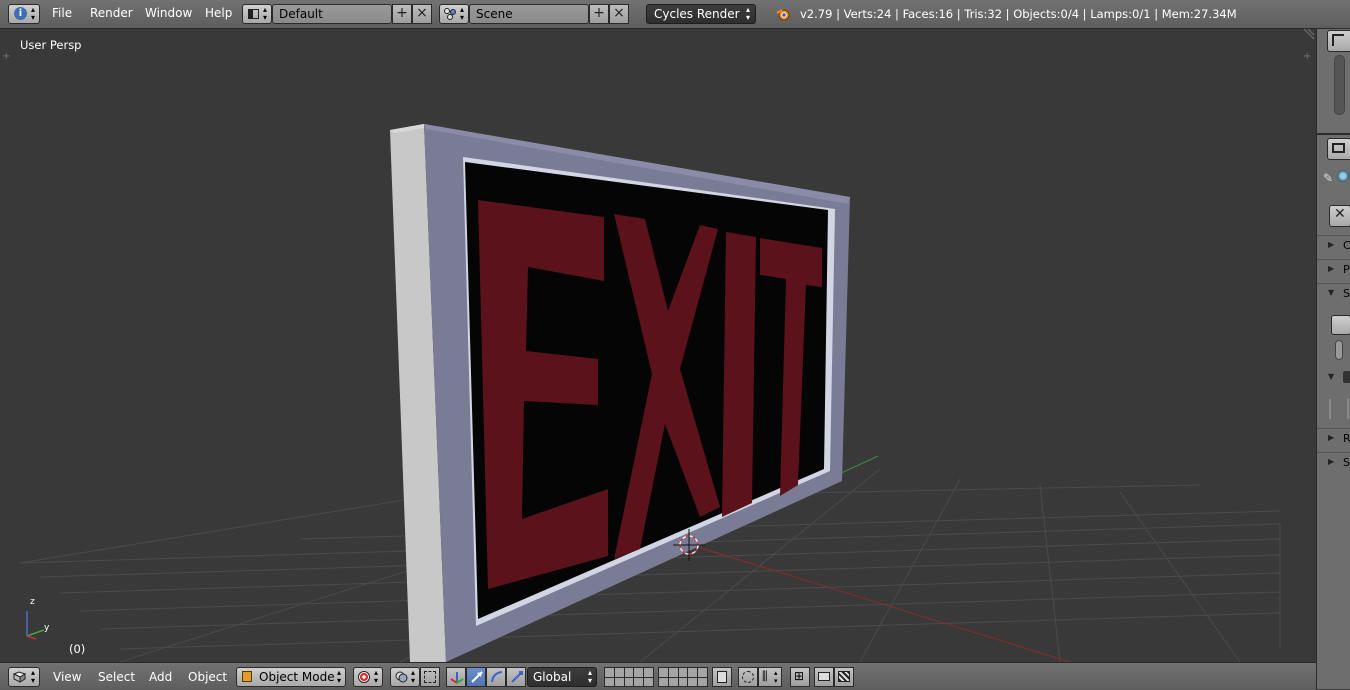 The width and height of the screenshot is (1350, 690). I want to click on proportional-editing-button, so click(748, 677).